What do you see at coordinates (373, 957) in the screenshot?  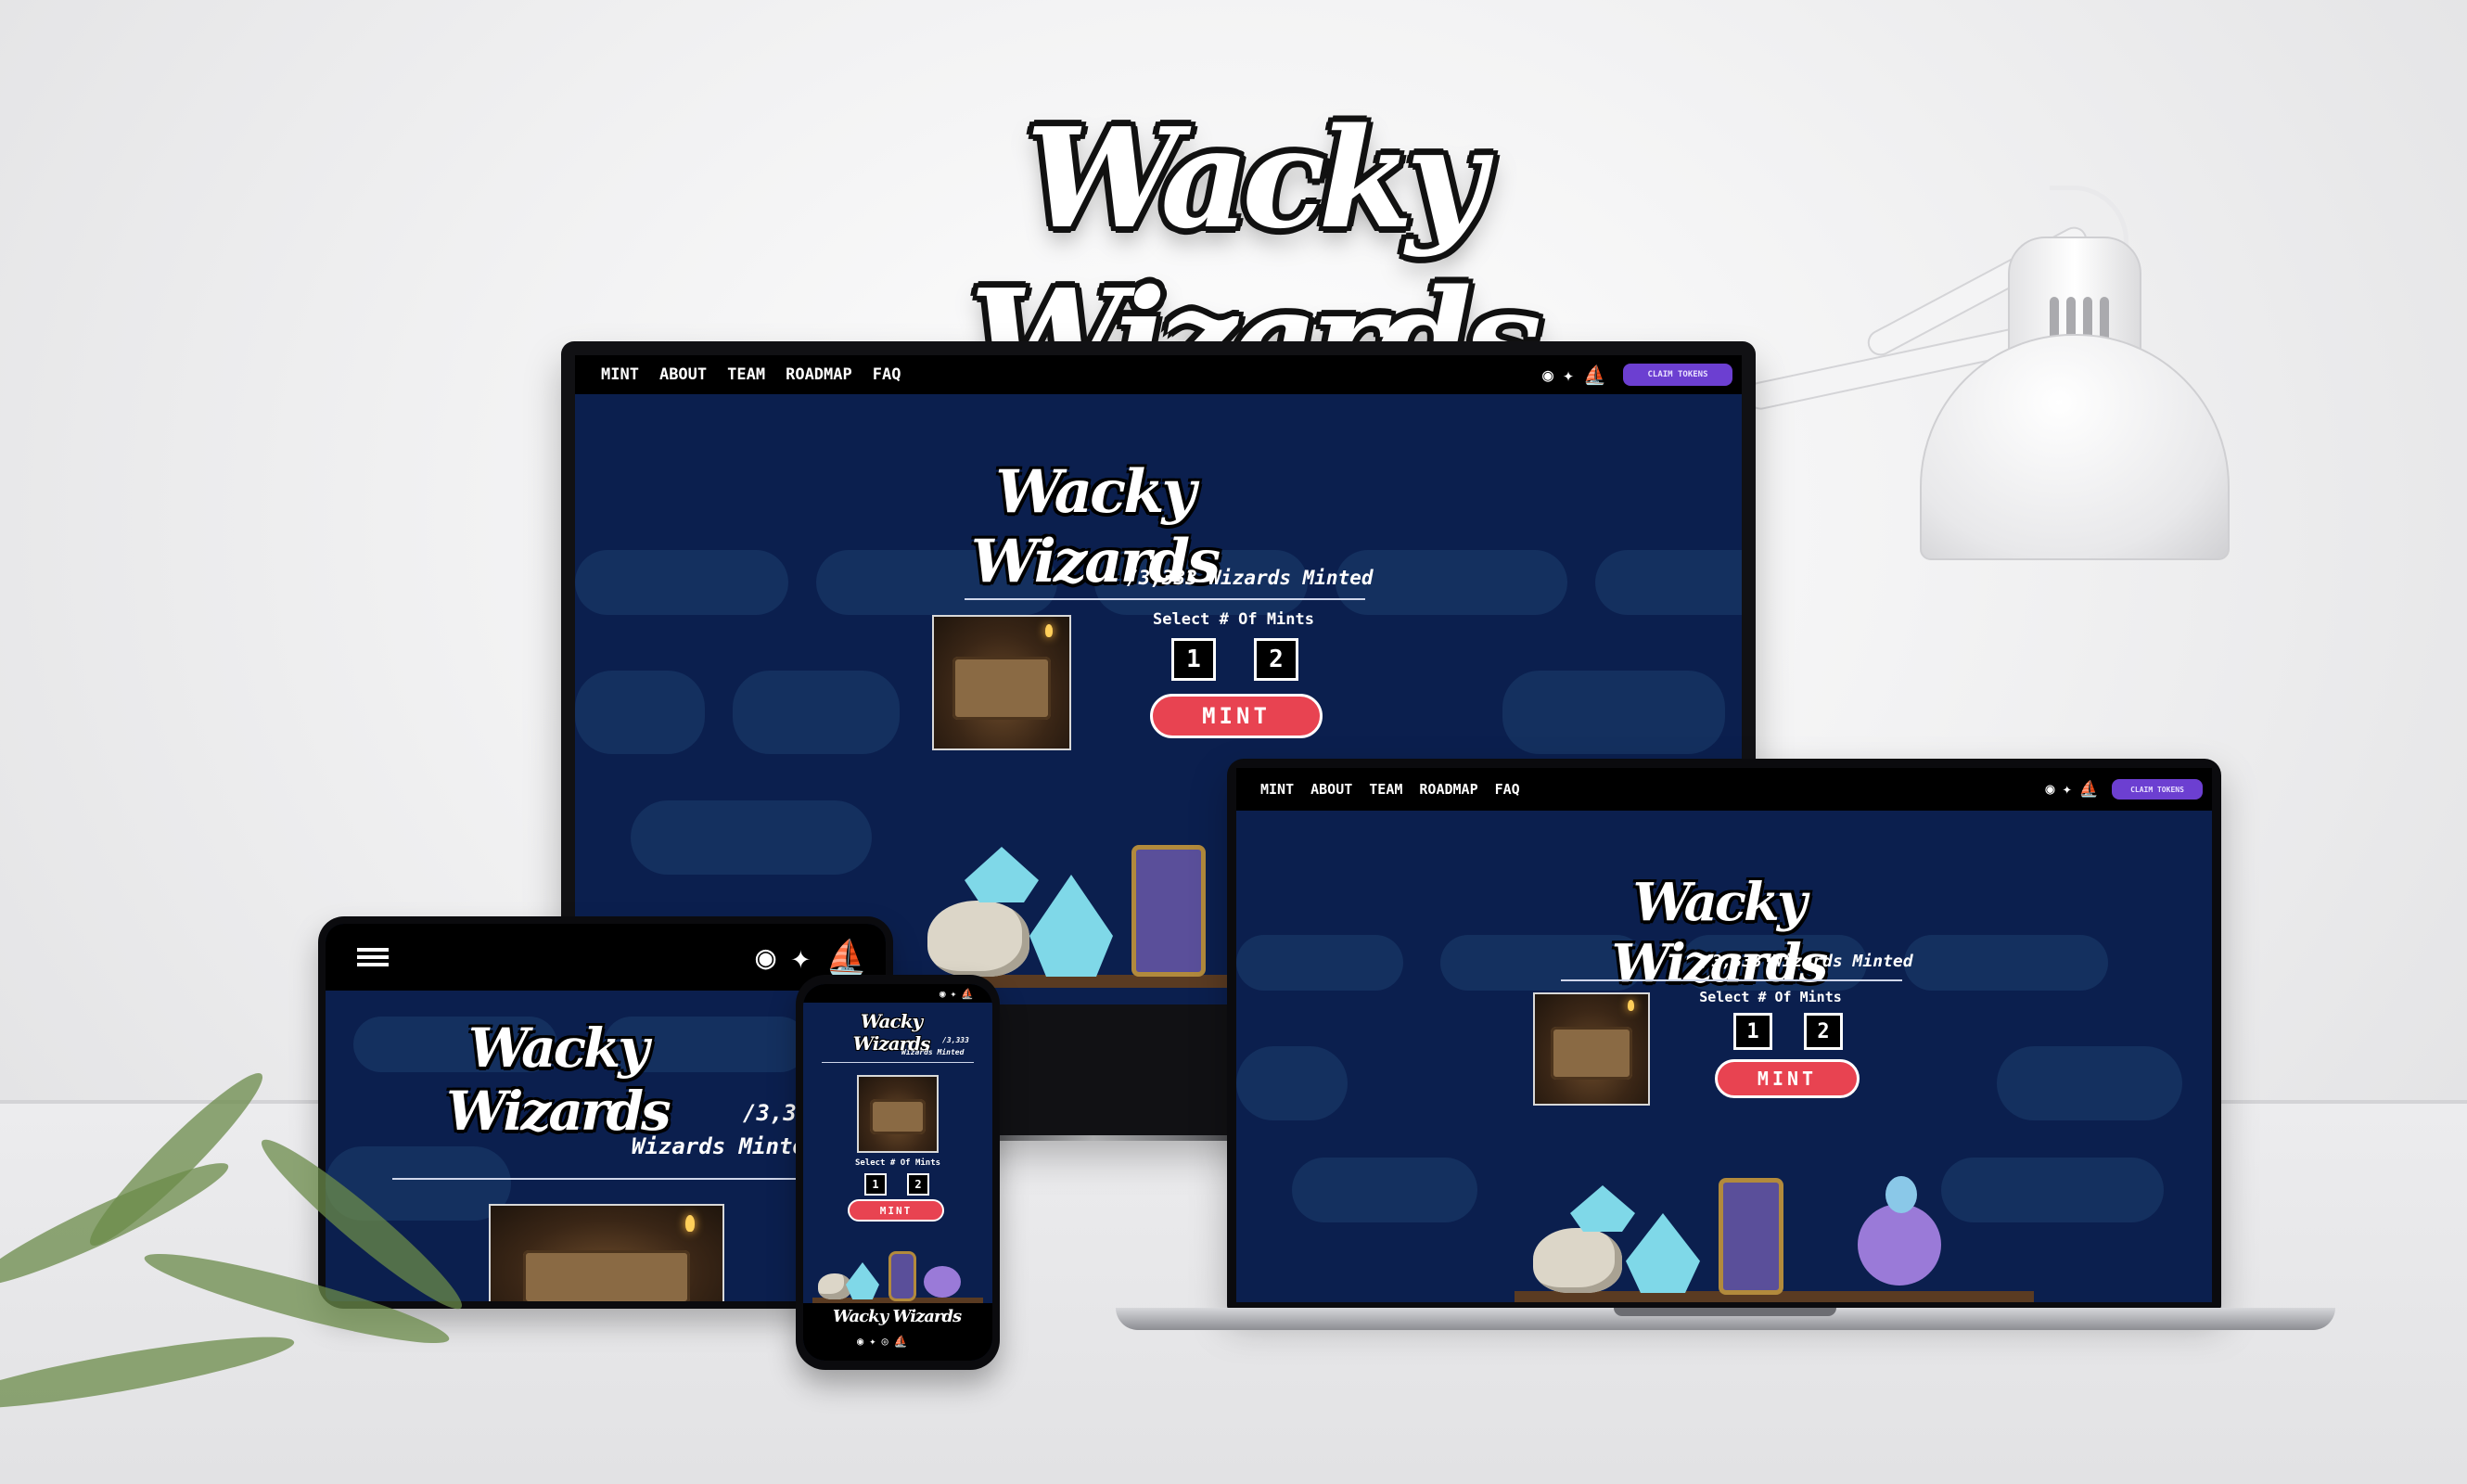 I see `menu-icon` at bounding box center [373, 957].